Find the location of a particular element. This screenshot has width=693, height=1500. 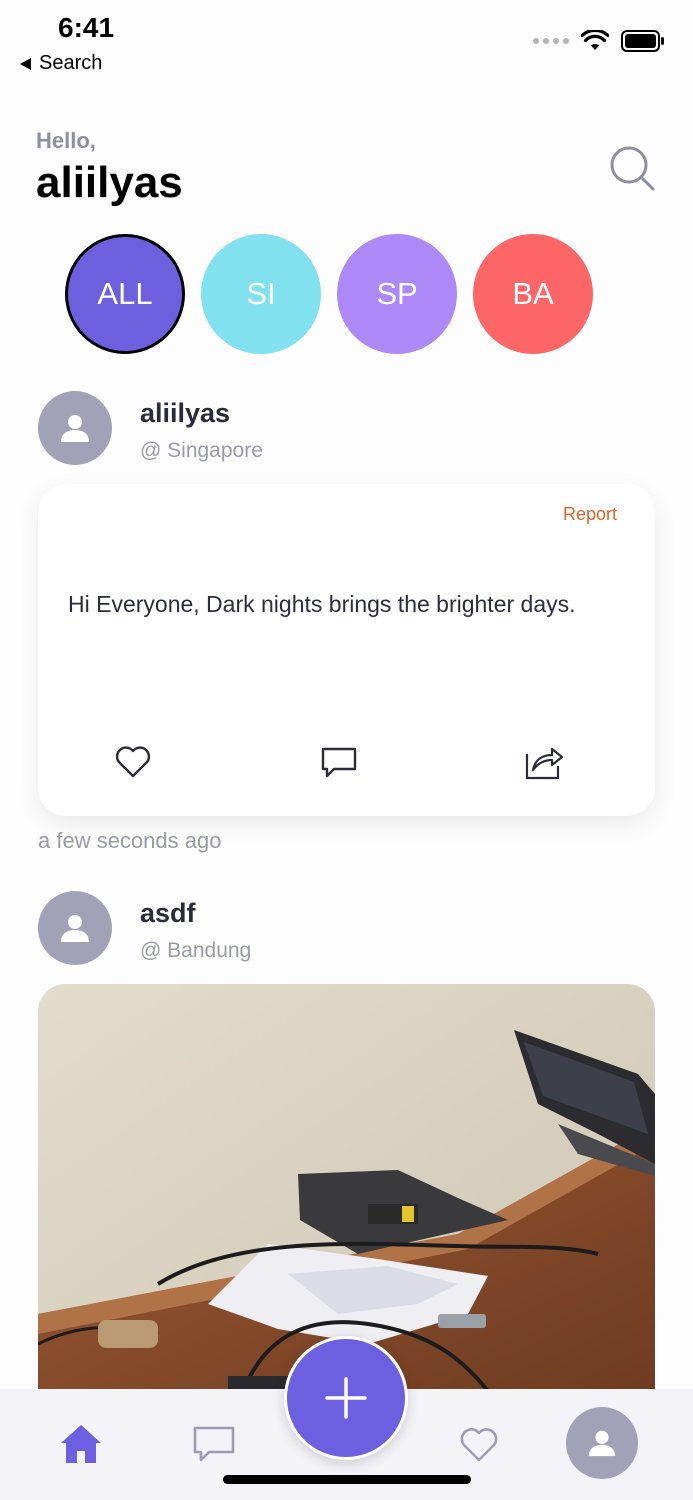

post-author-name: asdf is located at coordinates (168, 913).